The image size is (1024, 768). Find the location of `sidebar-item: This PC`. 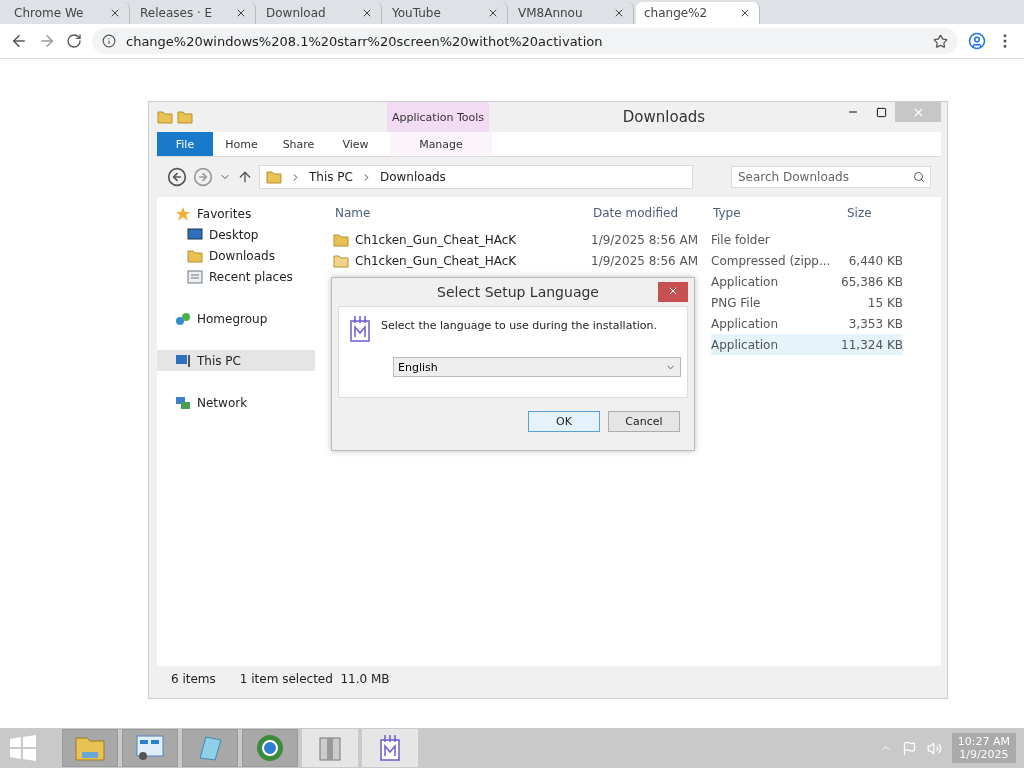

sidebar-item: This PC is located at coordinates (236, 360).